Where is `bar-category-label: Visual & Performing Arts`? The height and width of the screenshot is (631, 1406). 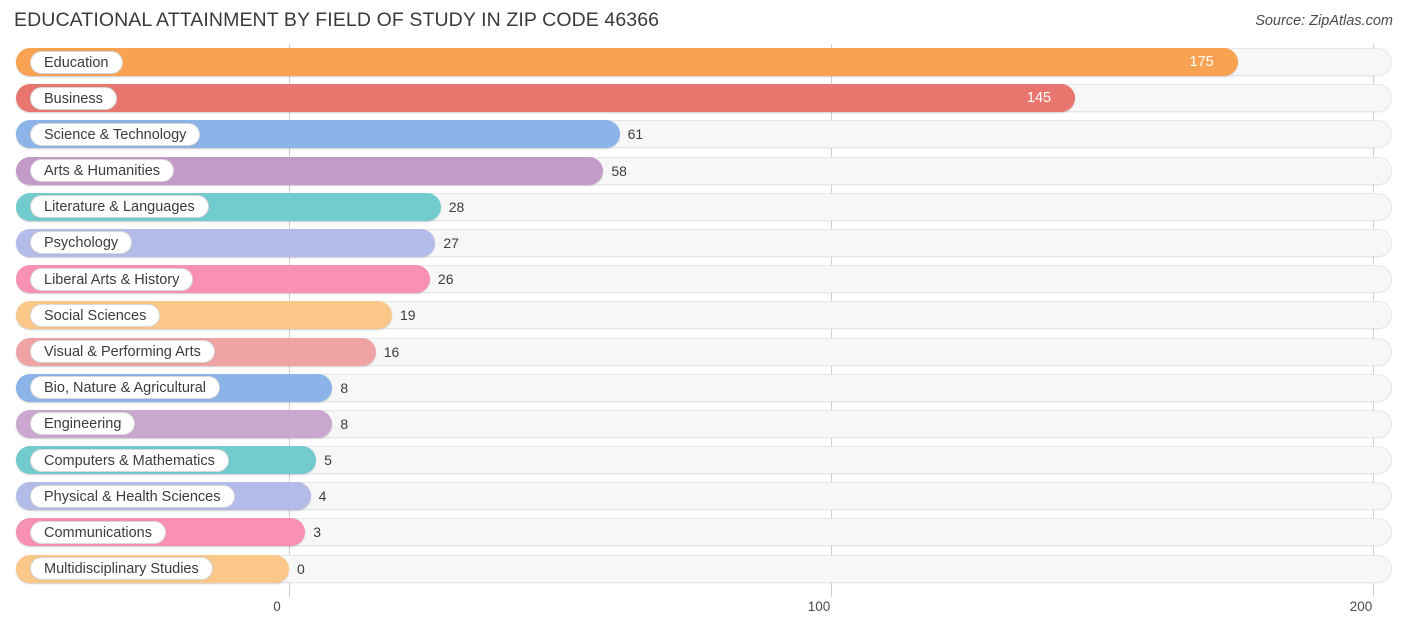
bar-category-label: Visual & Performing Arts is located at coordinates (122, 351).